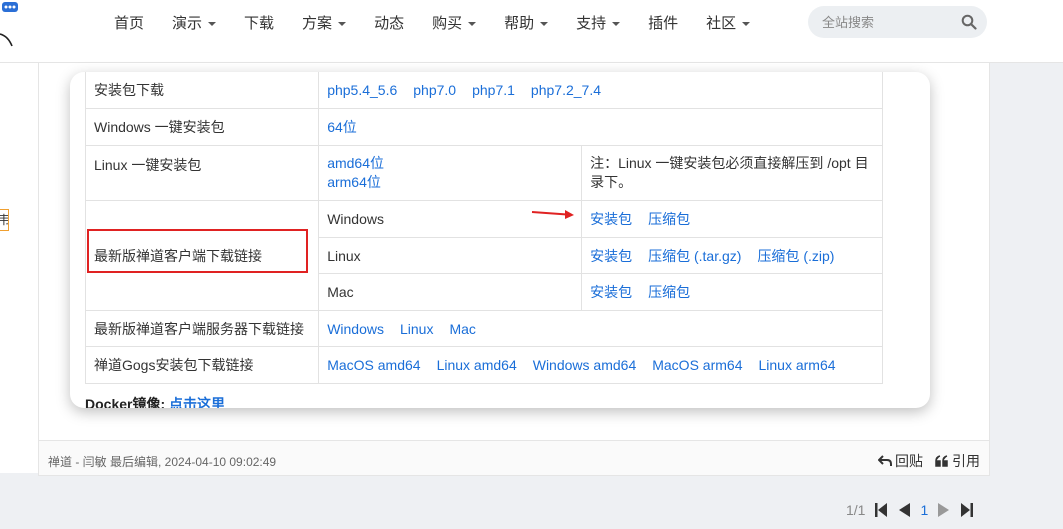 The height and width of the screenshot is (529, 1063). I want to click on download-link: 压缩包 (.zip), so click(795, 256).